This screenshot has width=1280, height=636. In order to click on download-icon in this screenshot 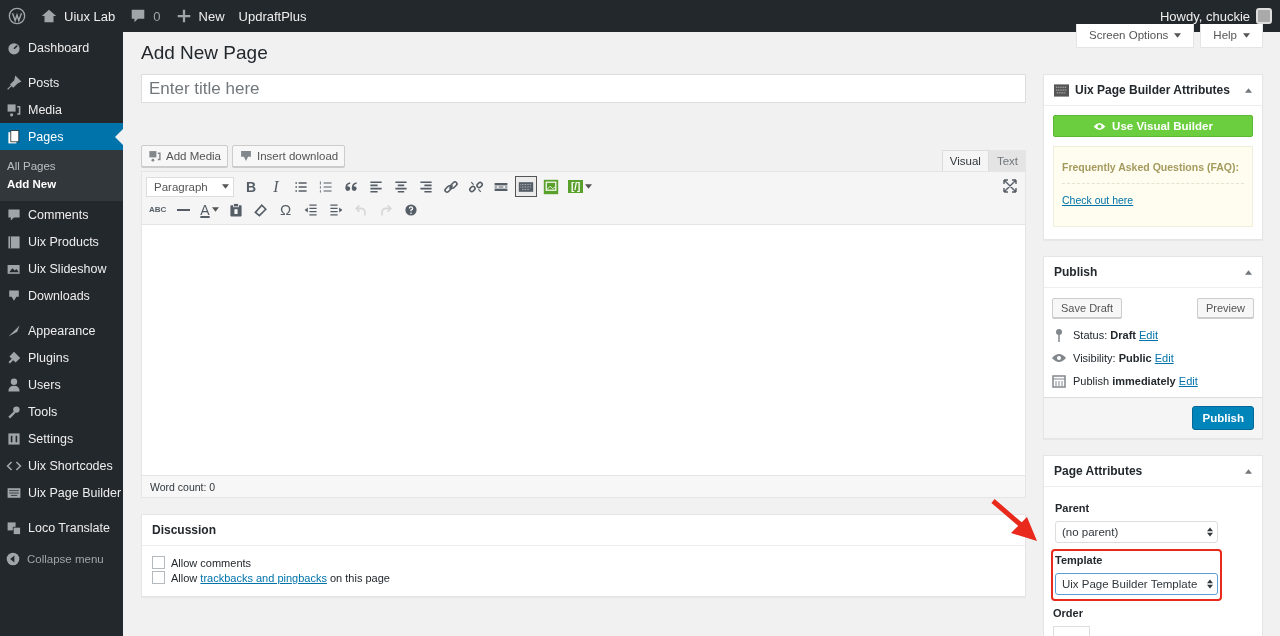, I will do `click(246, 156)`.